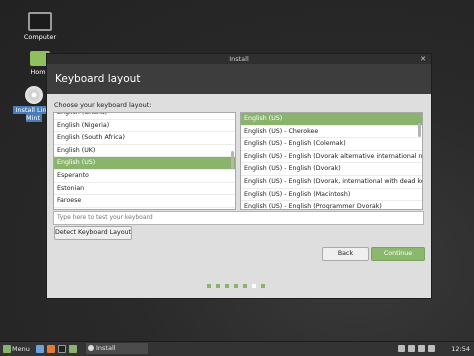 The height and width of the screenshot is (356, 474). What do you see at coordinates (40, 37) in the screenshot?
I see `desktop-icon-label: Computer` at bounding box center [40, 37].